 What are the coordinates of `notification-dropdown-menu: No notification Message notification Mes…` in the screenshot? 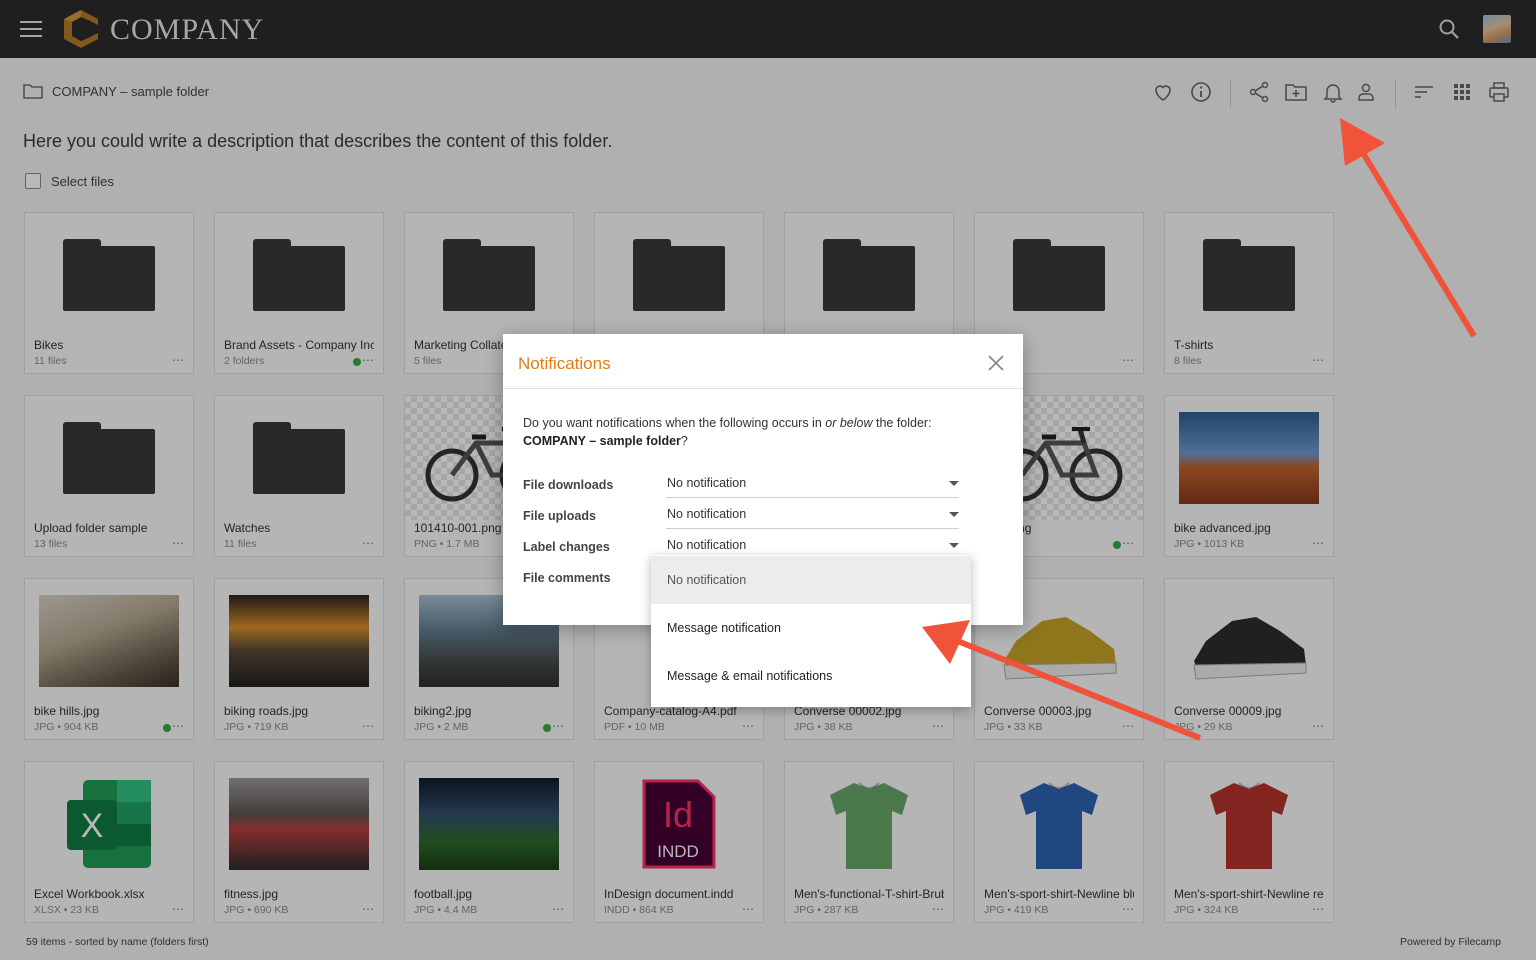 It's located at (811, 631).